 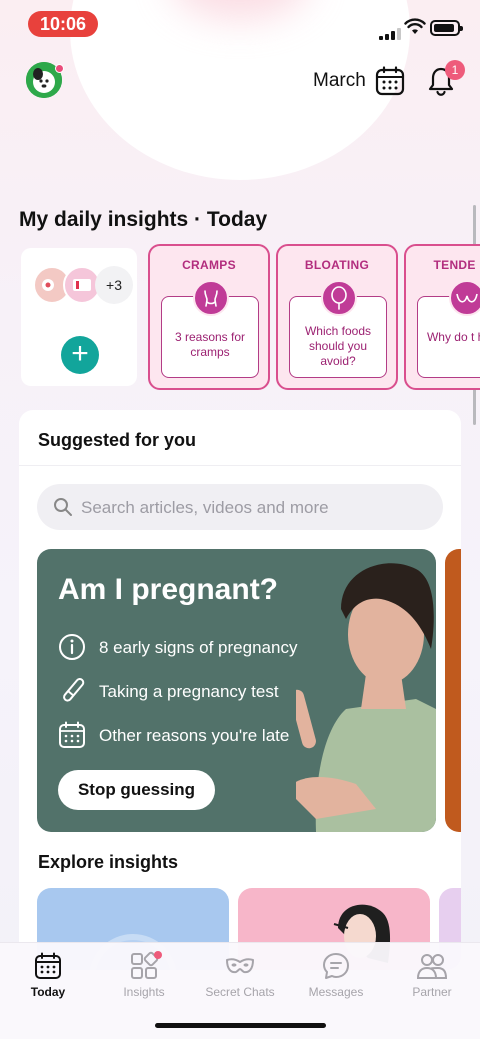 What do you see at coordinates (63, 507) in the screenshot?
I see `search-icon` at bounding box center [63, 507].